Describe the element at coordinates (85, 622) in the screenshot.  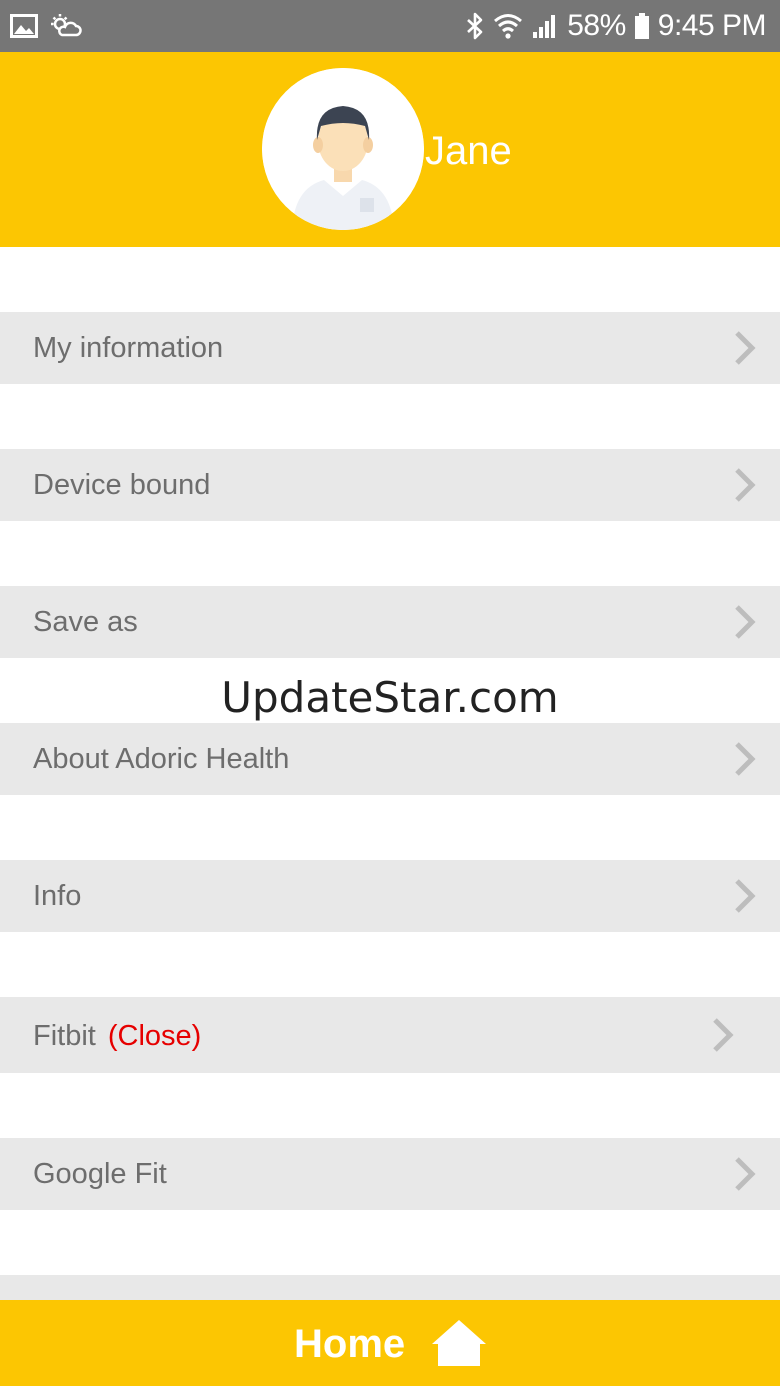
I see `menu-item-label: Save as` at that location.